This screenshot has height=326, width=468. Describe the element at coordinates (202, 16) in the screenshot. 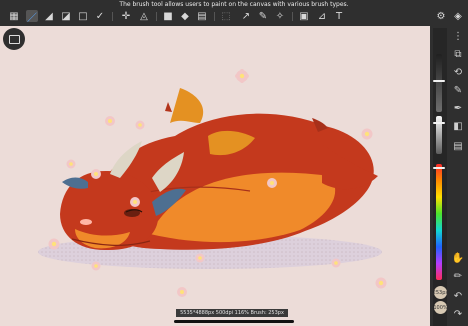

I see `gradient-icon: ▤` at that location.